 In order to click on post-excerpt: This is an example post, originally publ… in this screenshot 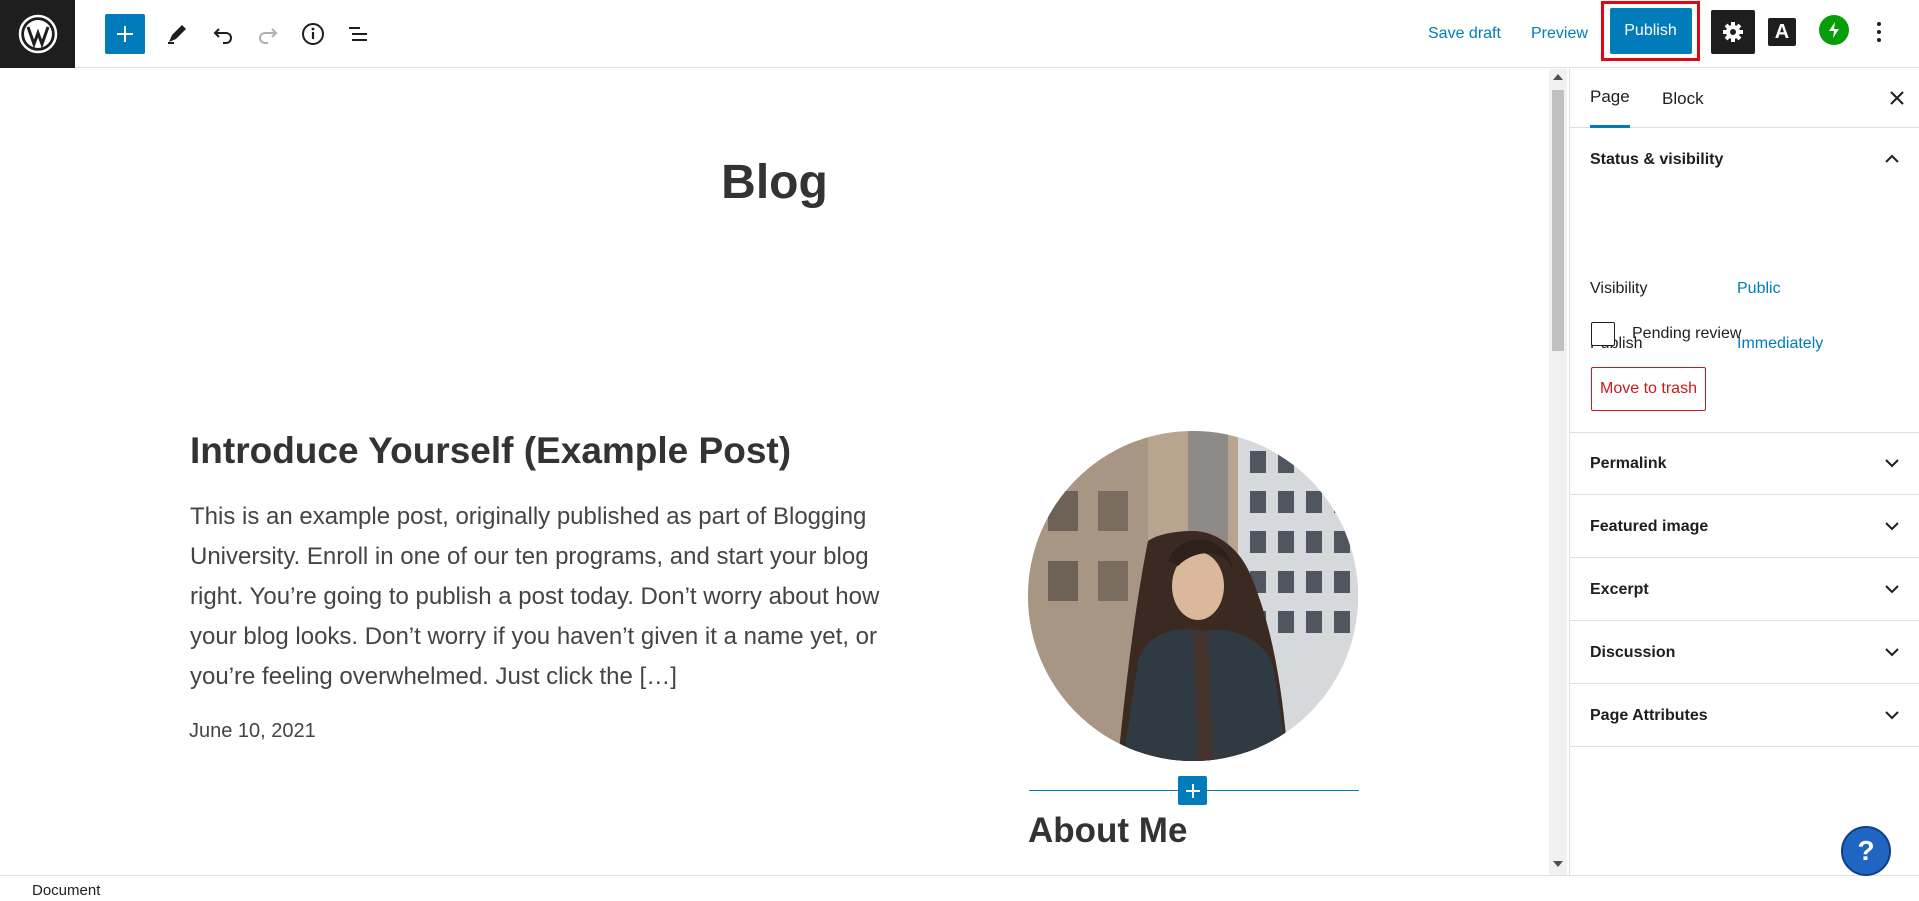, I will do `click(540, 597)`.